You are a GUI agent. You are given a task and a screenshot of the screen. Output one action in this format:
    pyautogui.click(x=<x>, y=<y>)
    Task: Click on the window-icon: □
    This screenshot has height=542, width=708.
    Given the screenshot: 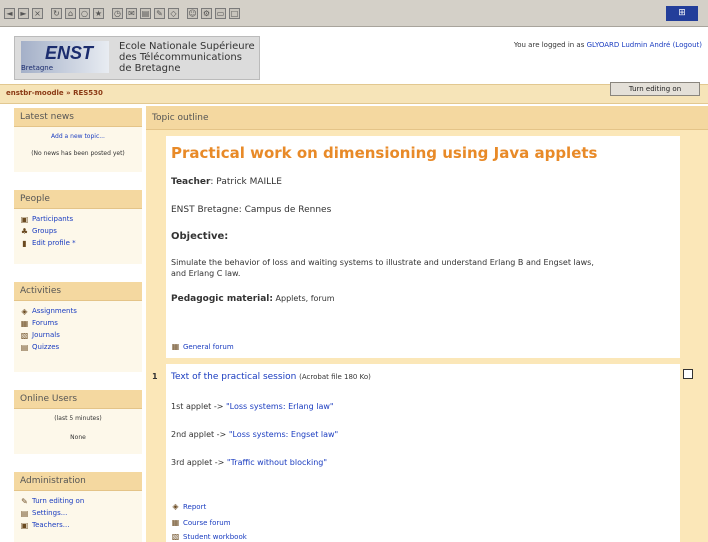 What is the action you would take?
    pyautogui.click(x=234, y=13)
    